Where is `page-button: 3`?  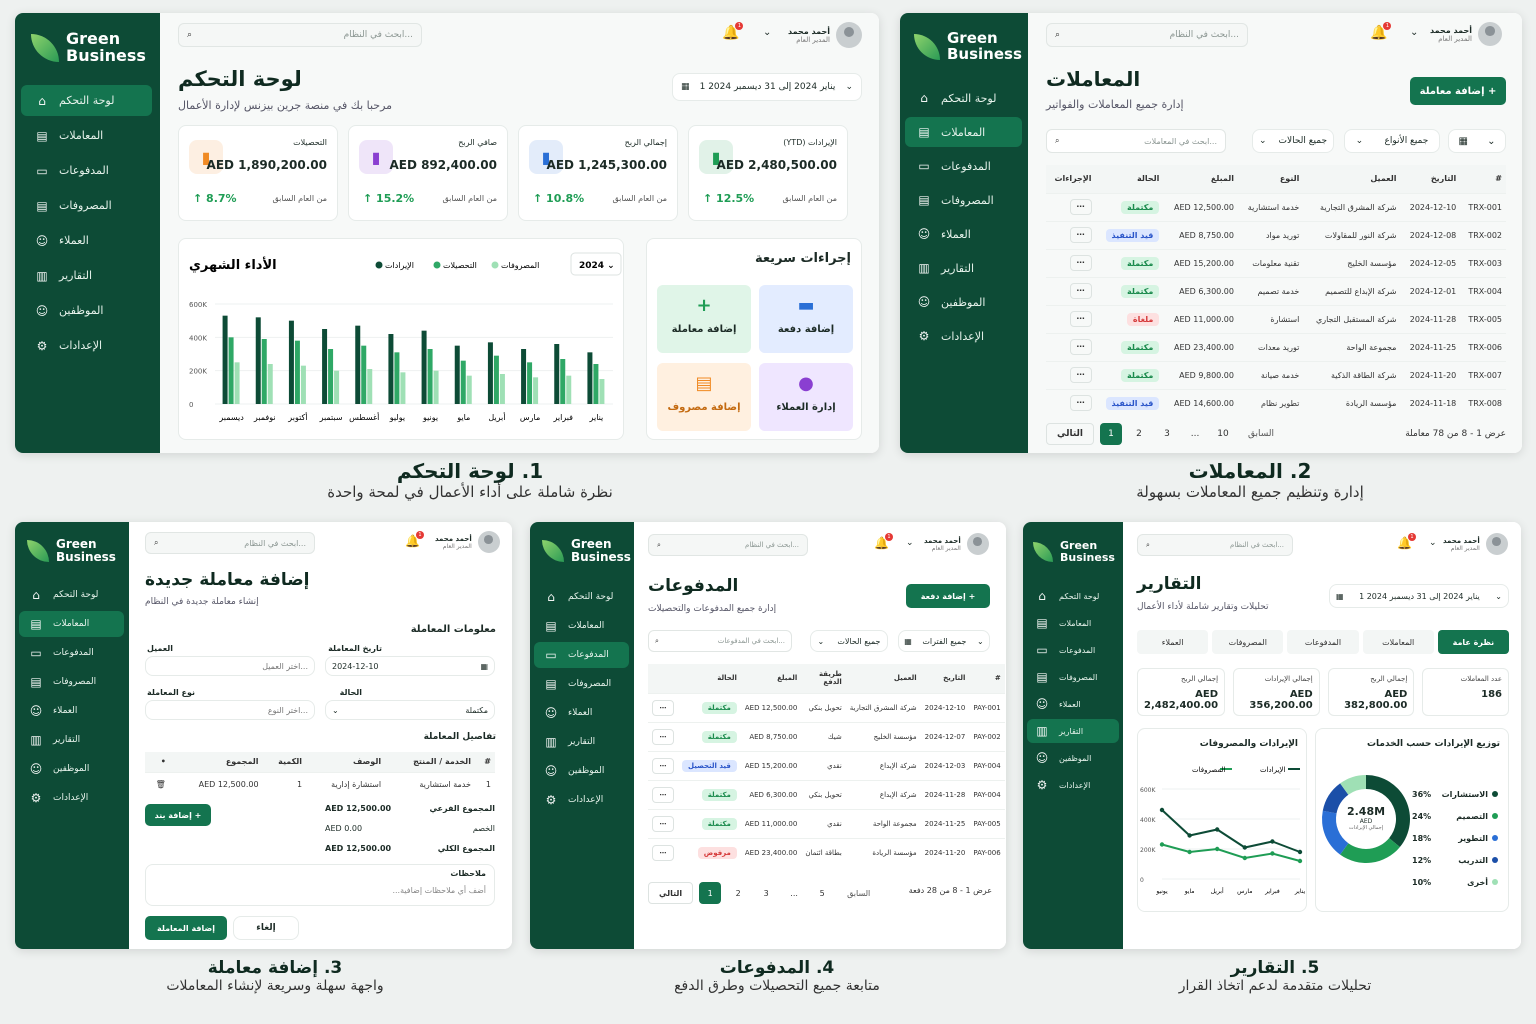
page-button: 3 is located at coordinates (1167, 434).